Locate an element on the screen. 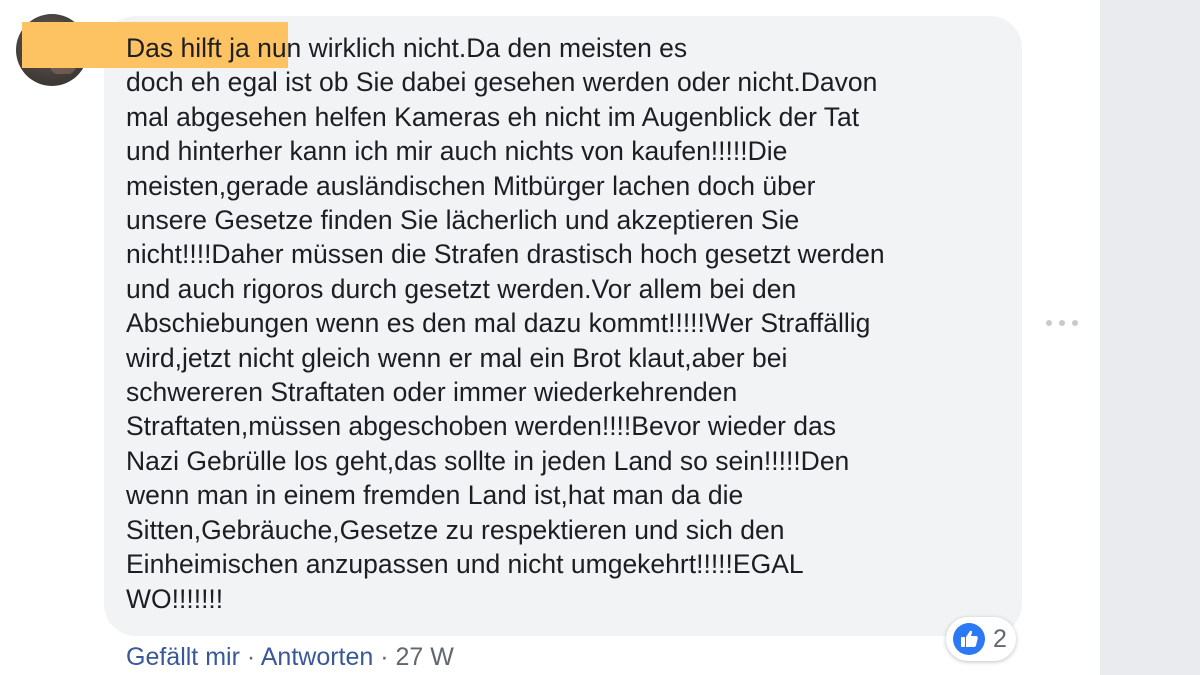  reaction-count: 2 is located at coordinates (1000, 638).